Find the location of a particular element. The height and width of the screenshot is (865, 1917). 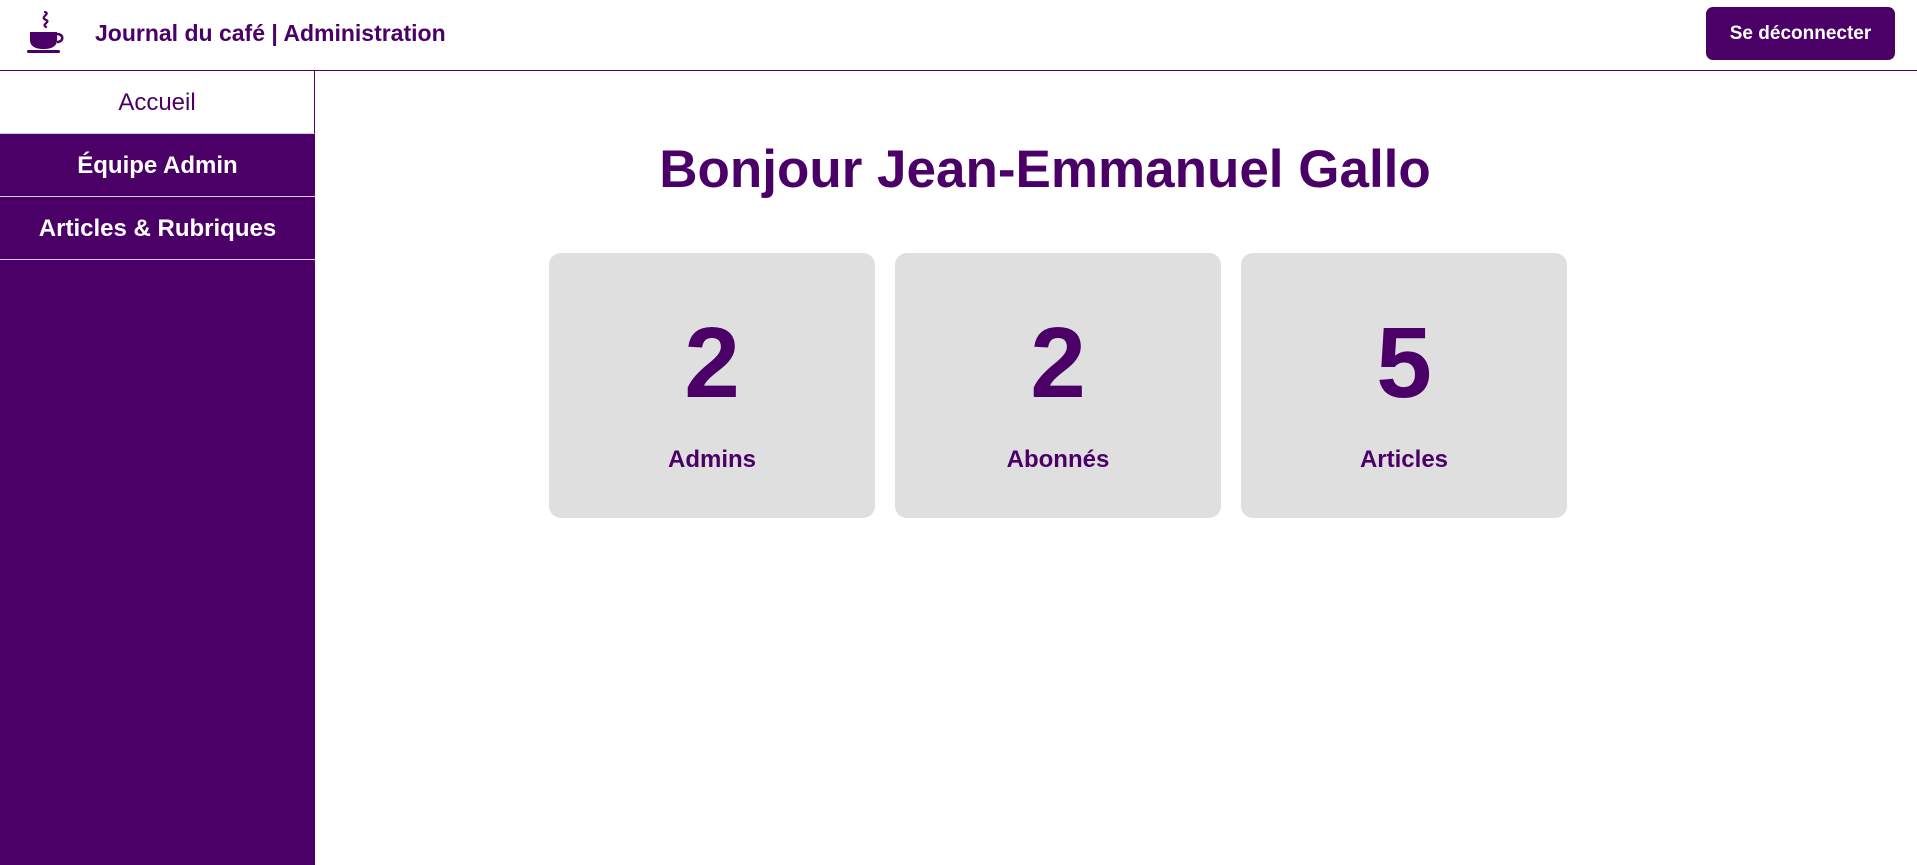

stat-card-admins: 2 Admins is located at coordinates (712, 385).